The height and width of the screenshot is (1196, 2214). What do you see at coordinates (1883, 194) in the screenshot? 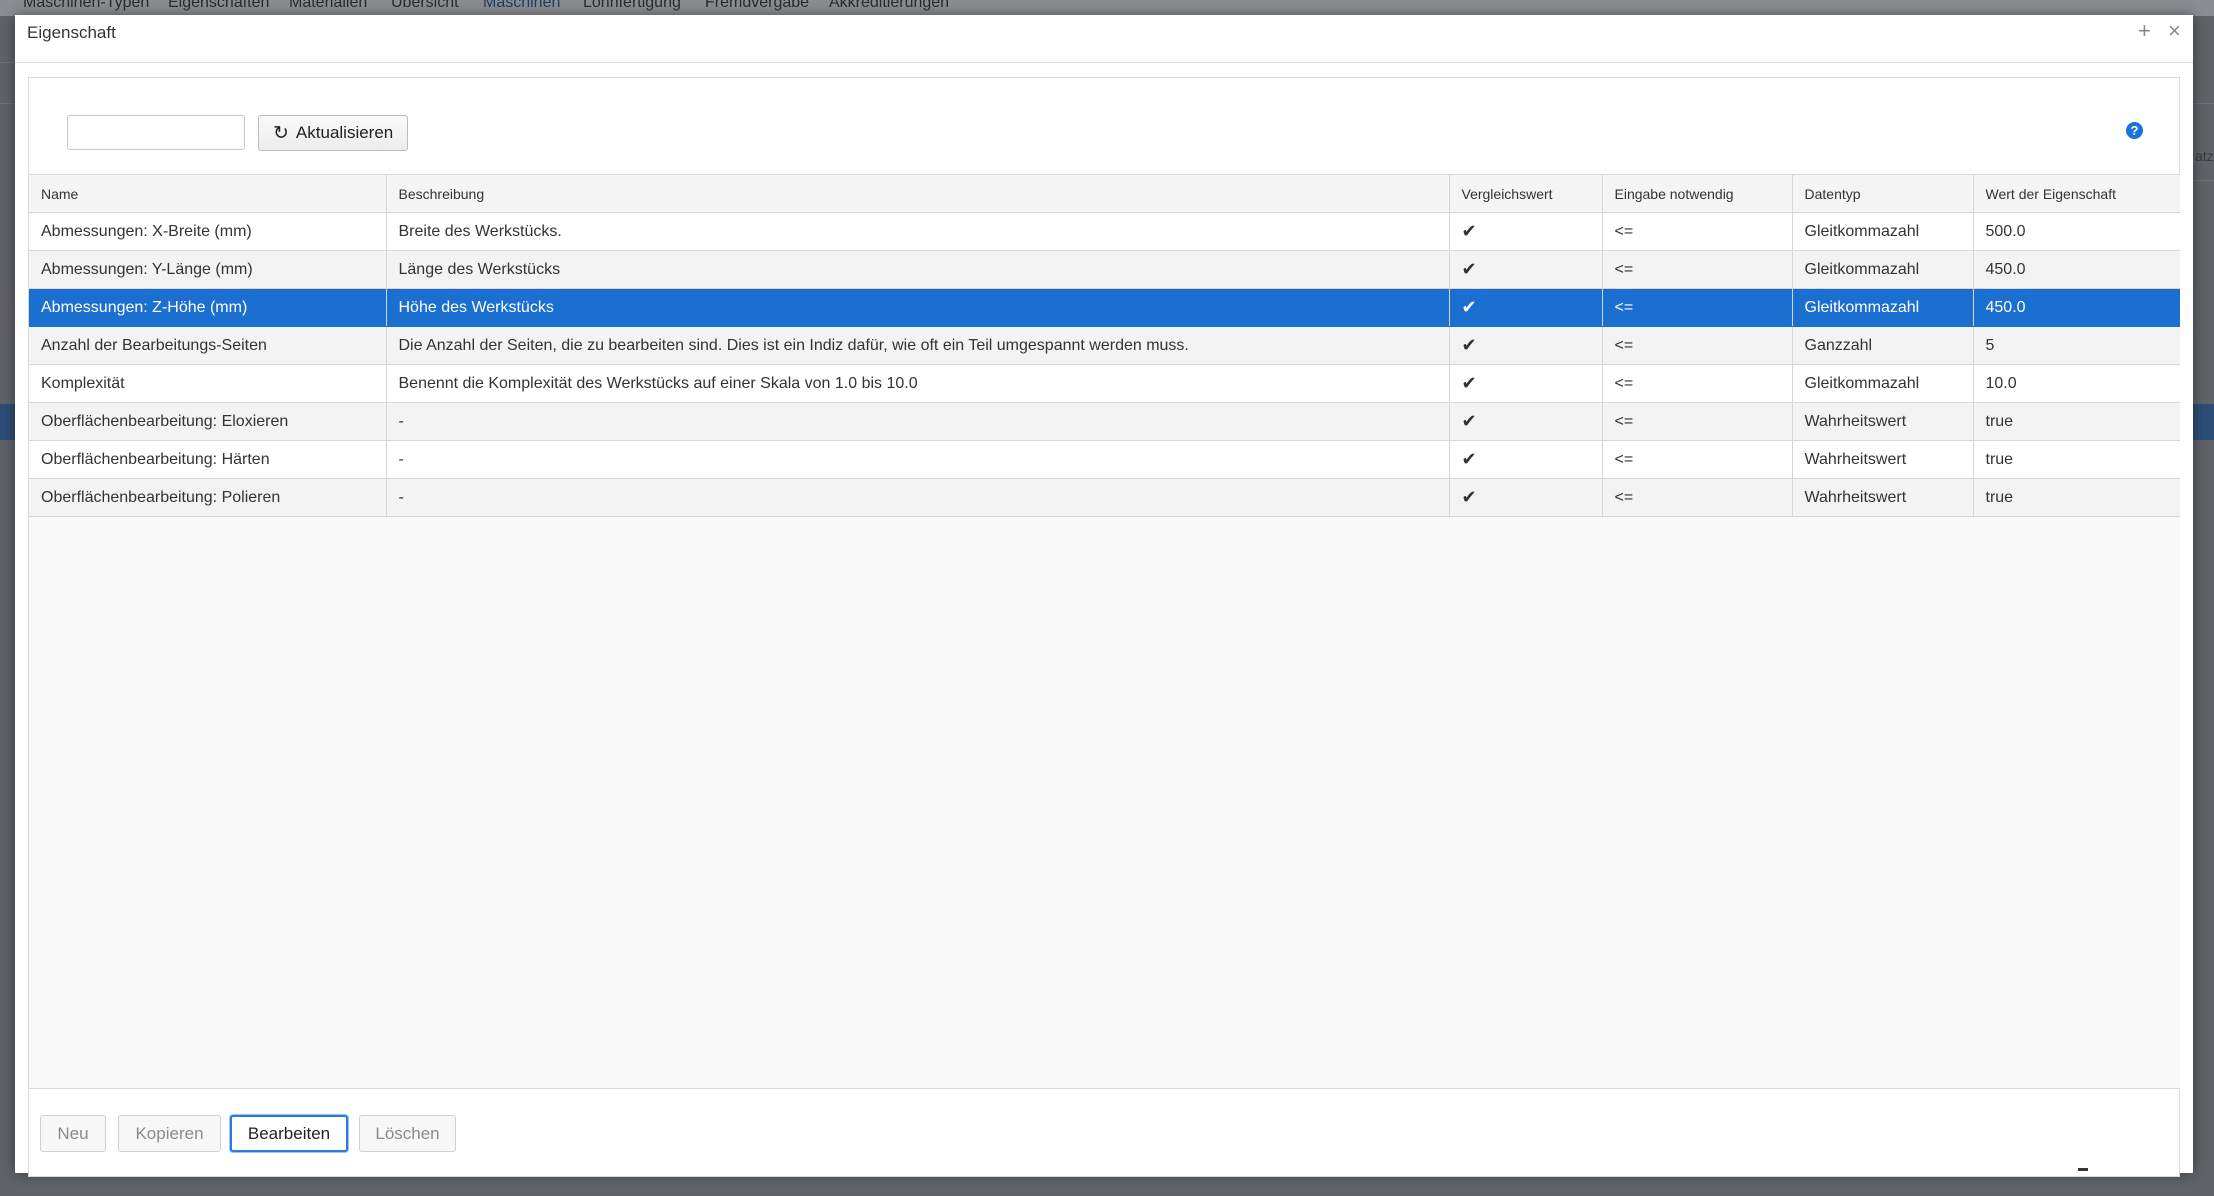
I see `column-header-datentyp: Datentyp` at bounding box center [1883, 194].